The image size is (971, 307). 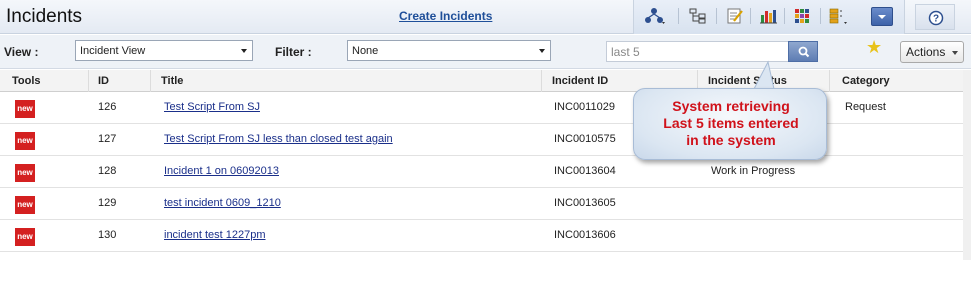 What do you see at coordinates (107, 171) in the screenshot?
I see `row-id: 128` at bounding box center [107, 171].